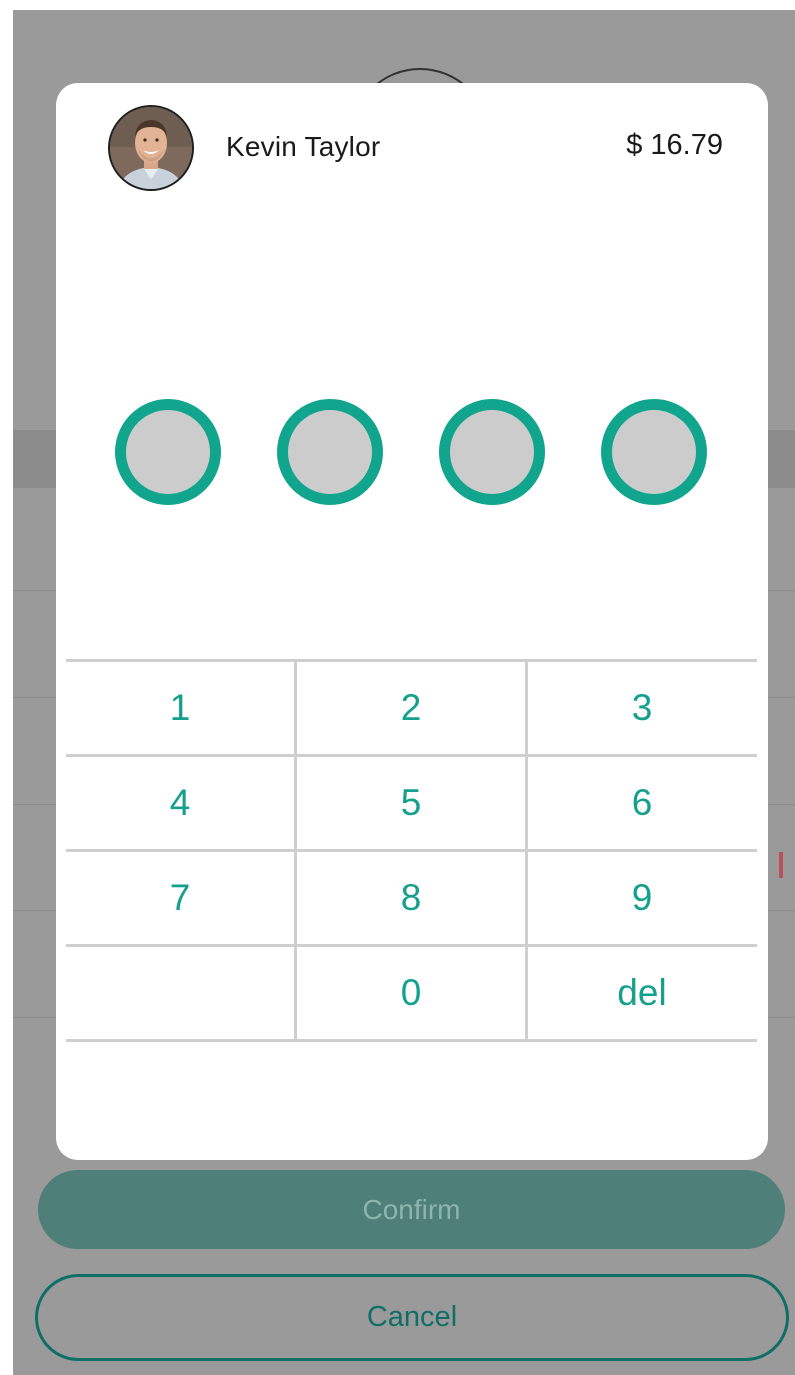 This screenshot has height=1375, width=795. I want to click on keypad-key-delete: del, so click(642, 993).